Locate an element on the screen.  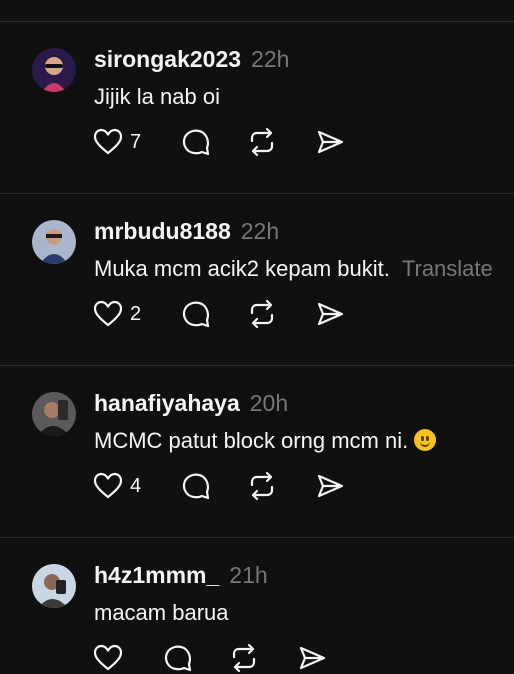
reply-text-content: MCMC patut block orng mcm ni. is located at coordinates (251, 440).